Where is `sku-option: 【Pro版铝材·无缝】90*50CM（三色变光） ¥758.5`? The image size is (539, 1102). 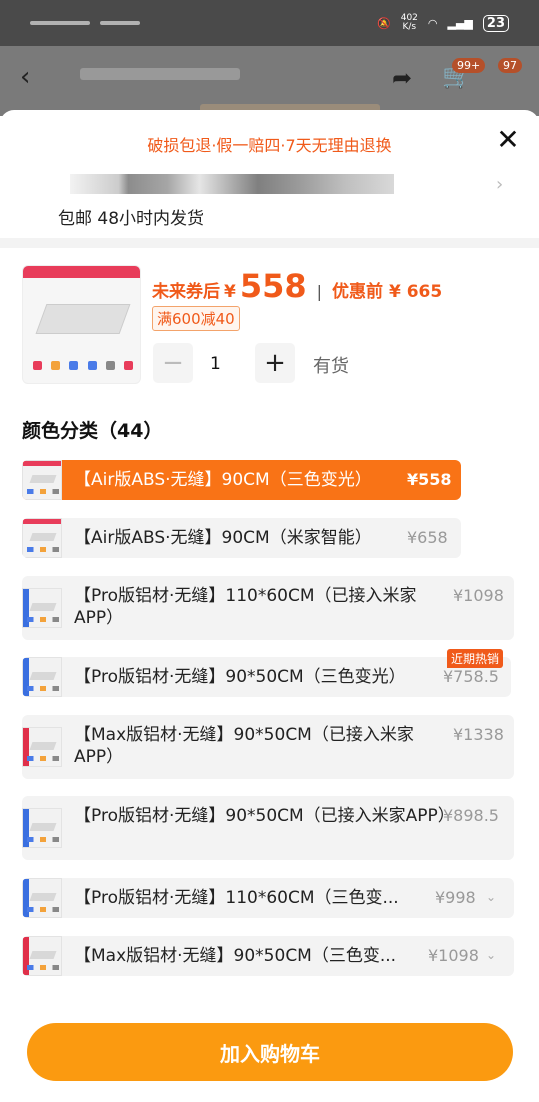 sku-option: 【Pro版铝材·无缝】90*50CM（三色变光） ¥758.5 is located at coordinates (266, 677).